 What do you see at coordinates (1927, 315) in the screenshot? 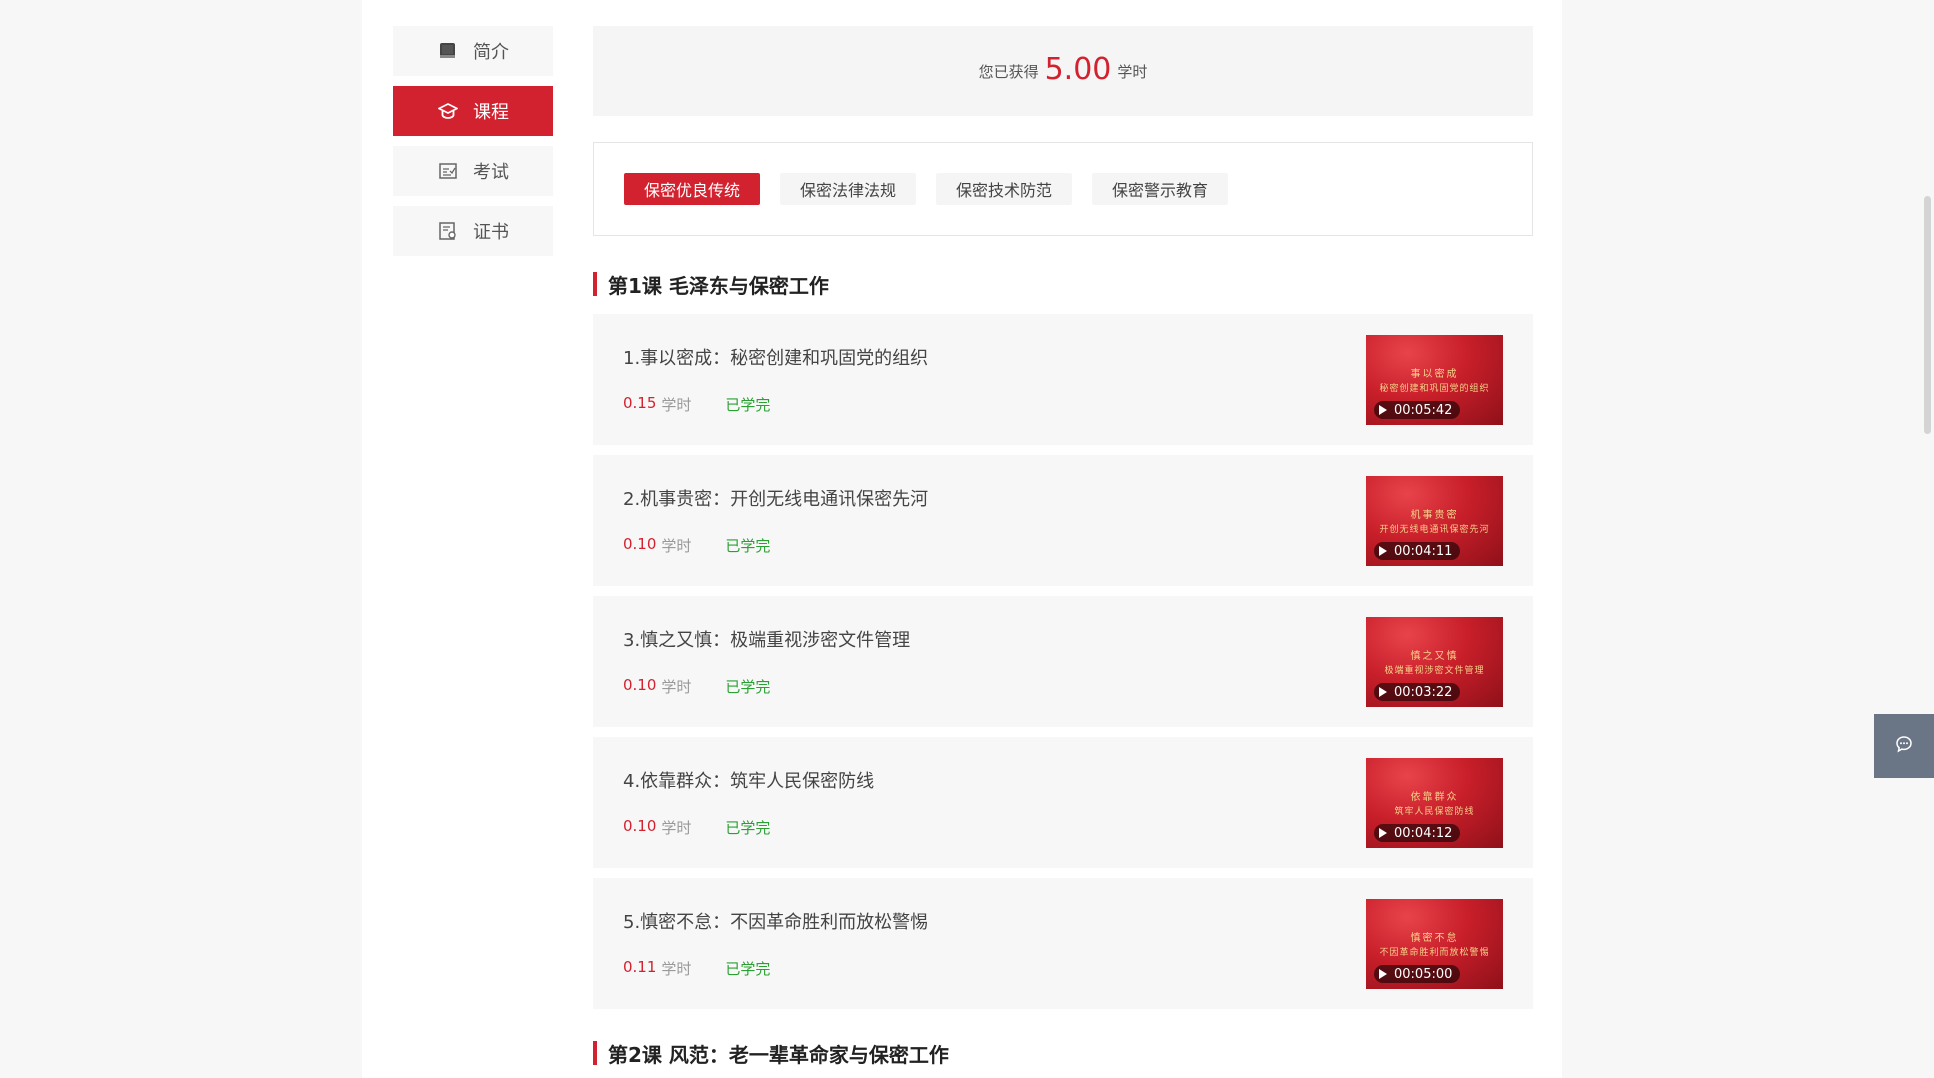
I see `scrollbar-thumb` at bounding box center [1927, 315].